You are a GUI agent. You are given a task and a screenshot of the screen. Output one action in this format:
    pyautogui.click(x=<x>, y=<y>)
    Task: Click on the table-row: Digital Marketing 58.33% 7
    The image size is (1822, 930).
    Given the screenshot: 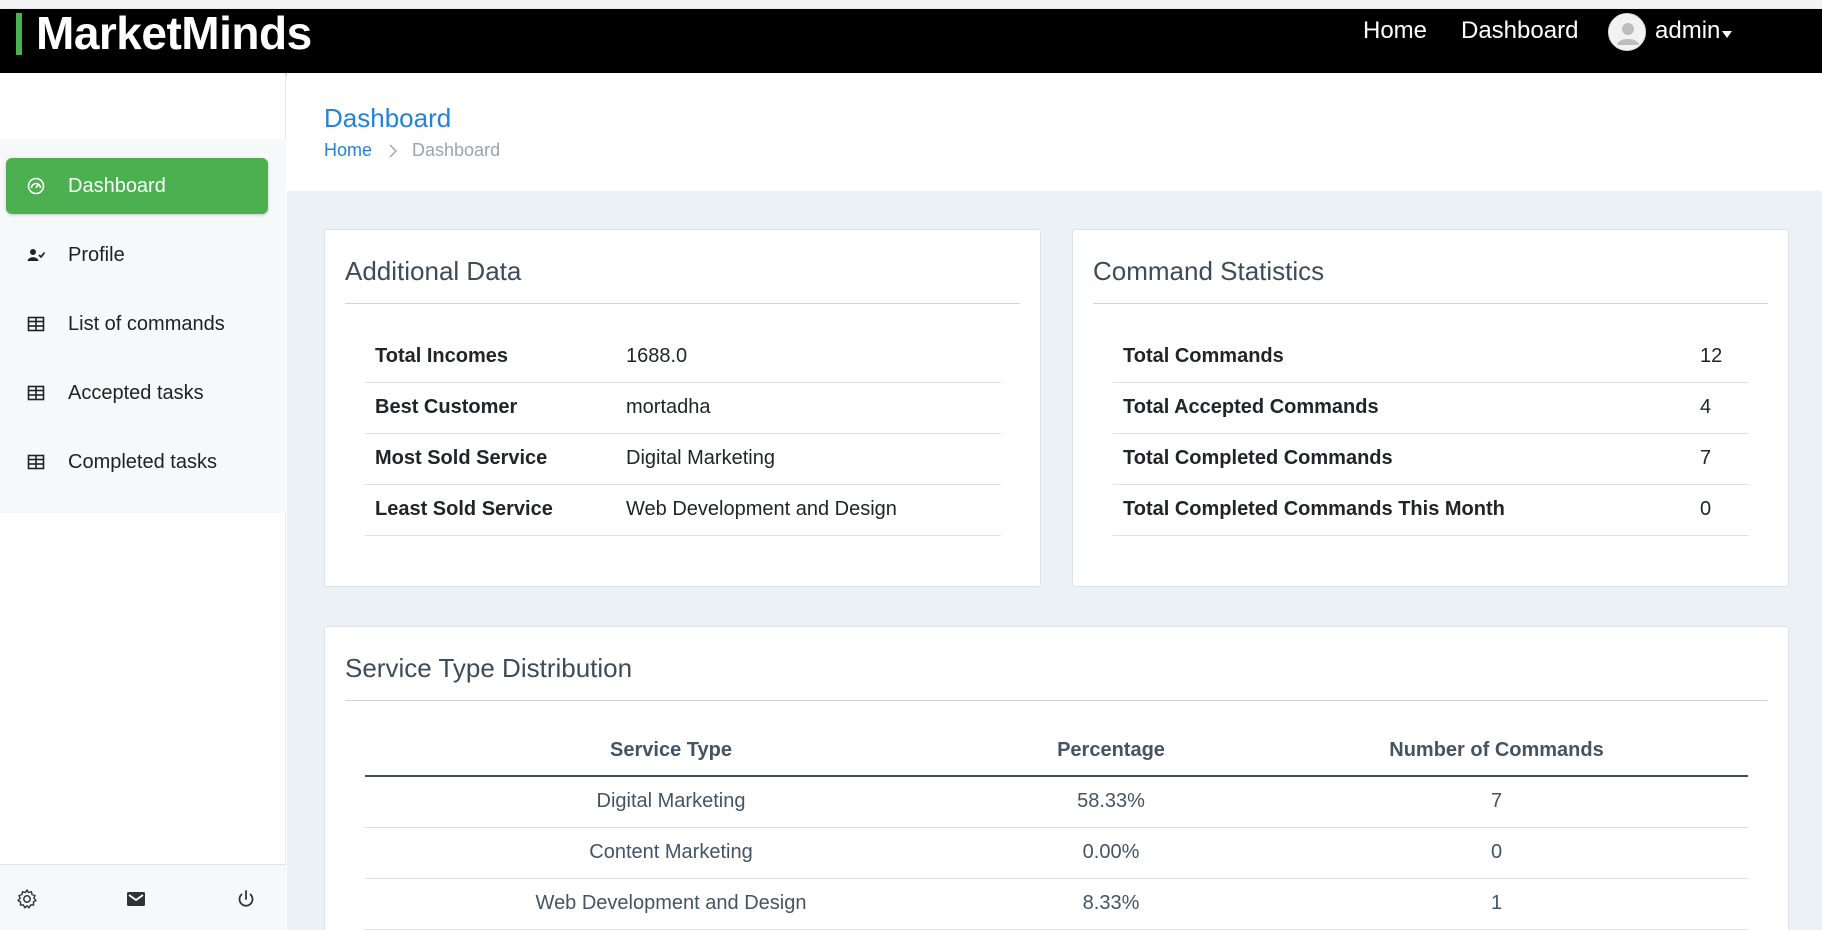 What is the action you would take?
    pyautogui.click(x=1056, y=802)
    